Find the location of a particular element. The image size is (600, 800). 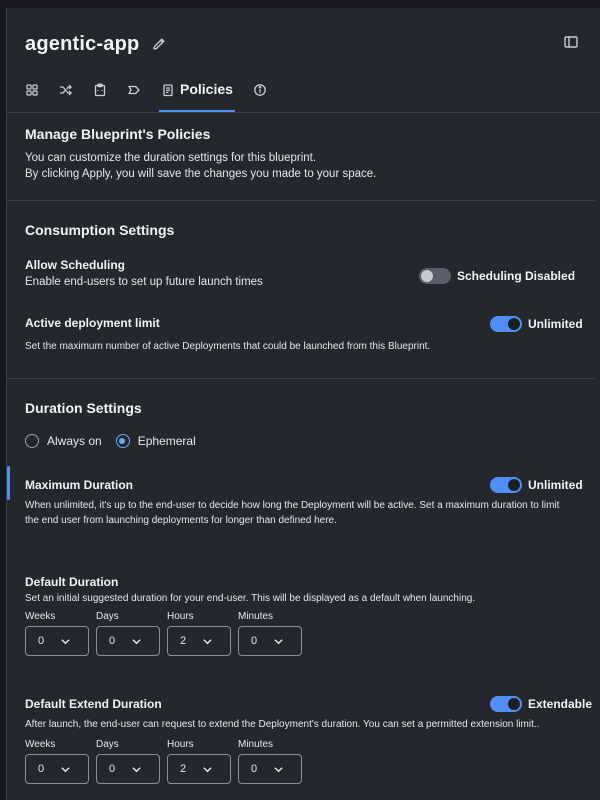

tab-overview is located at coordinates (32, 95).